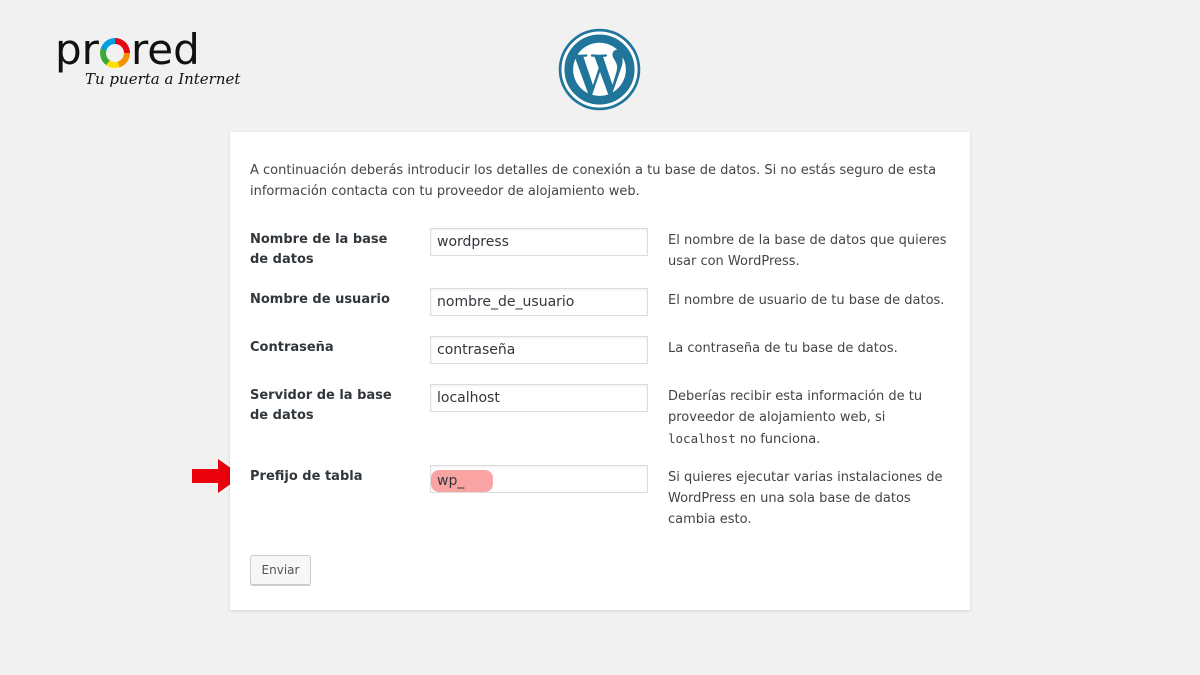 The width and height of the screenshot is (1200, 675). I want to click on username-input: nombre_de_usuario, so click(539, 302).